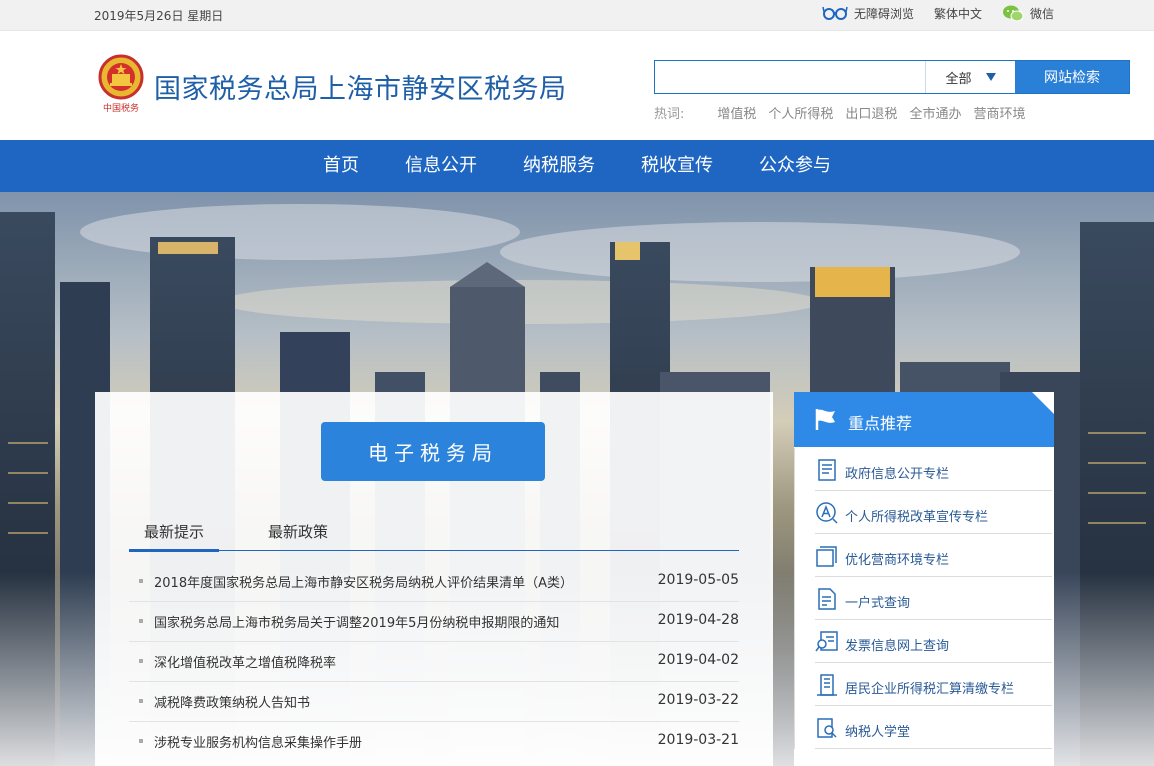 The image size is (1154, 766). I want to click on tab-latest-notices: 最新提示, so click(174, 536).